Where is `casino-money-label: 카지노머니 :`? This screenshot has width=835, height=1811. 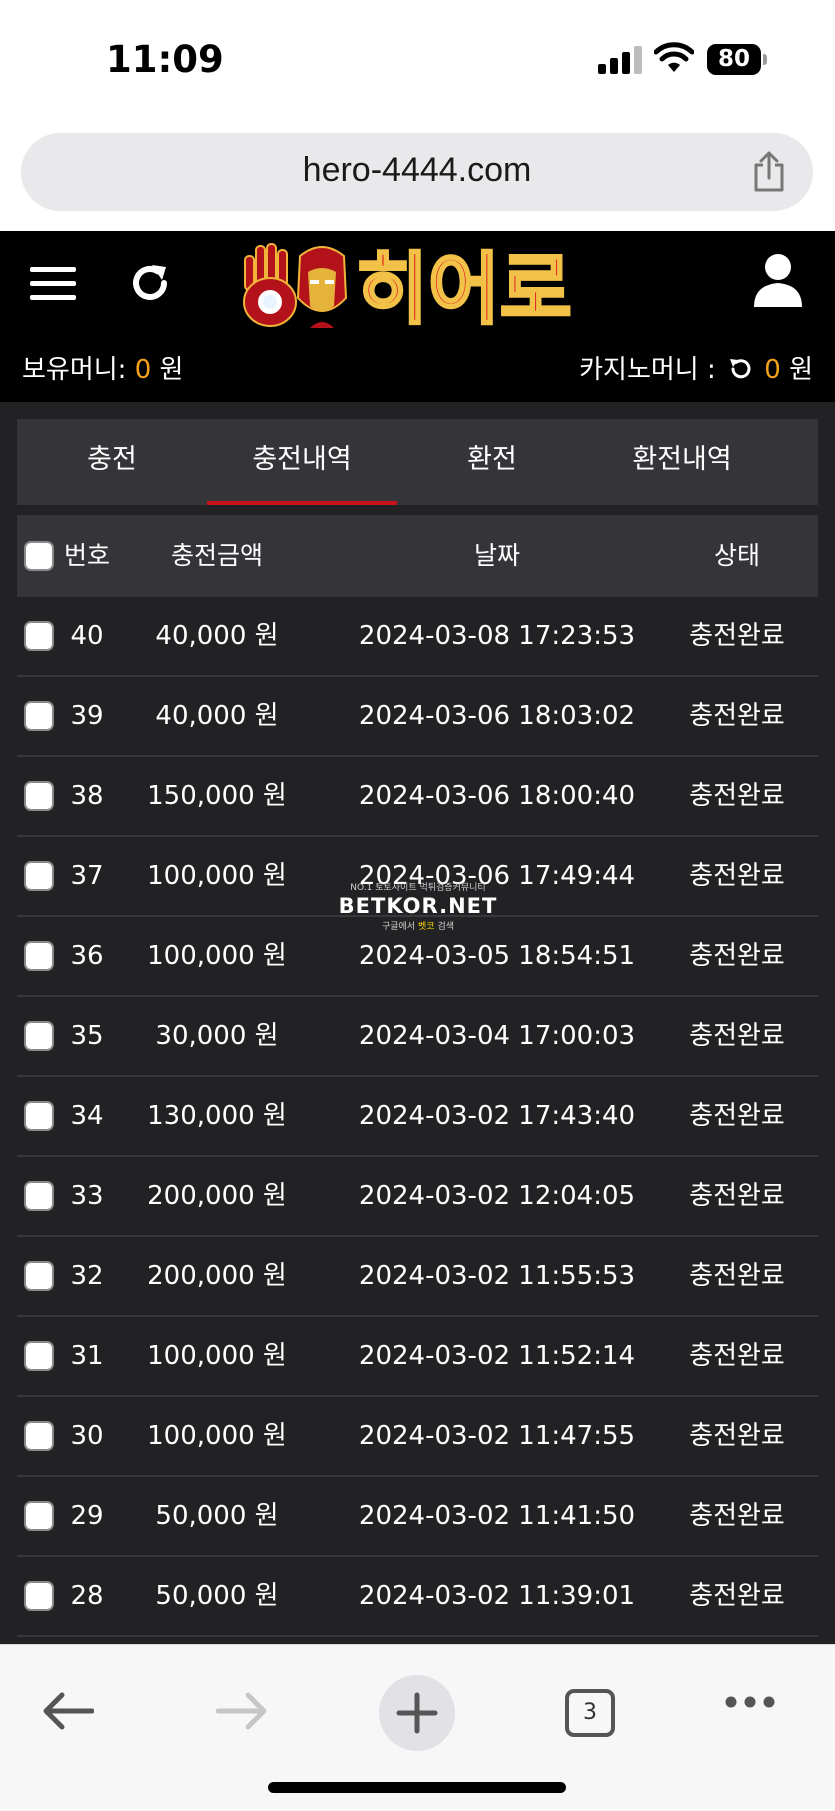
casino-money-label: 카지노머니 : is located at coordinates (647, 370).